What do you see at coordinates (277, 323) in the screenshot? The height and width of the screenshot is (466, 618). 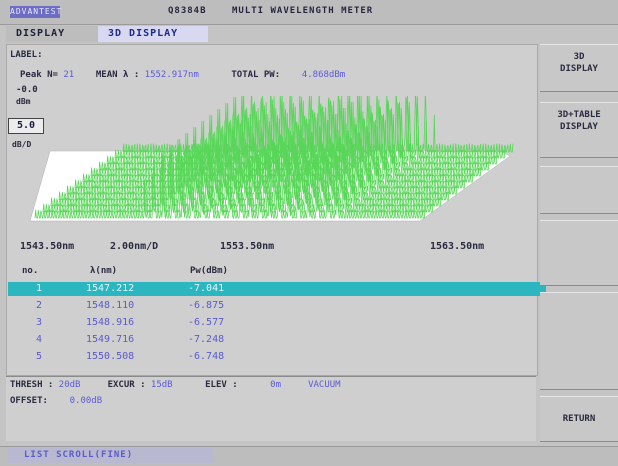 I see `table-row: 3 1548.916 -6.577` at bounding box center [277, 323].